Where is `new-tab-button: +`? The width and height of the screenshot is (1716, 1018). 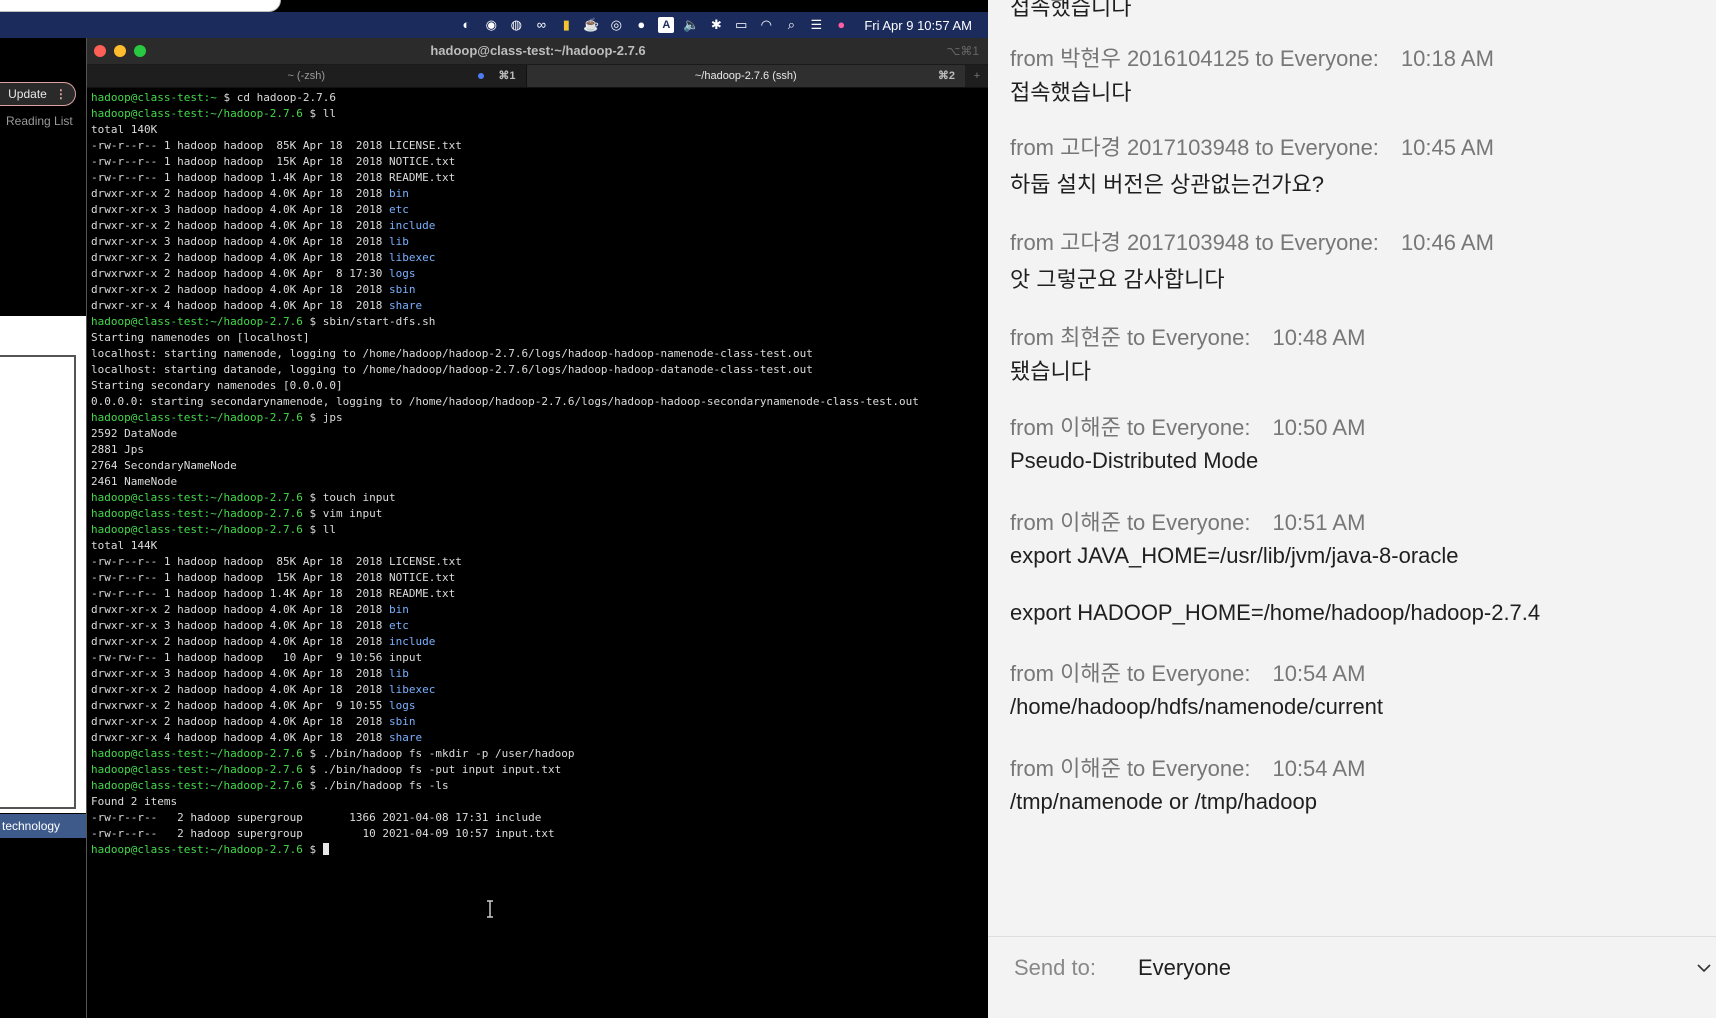 new-tab-button: + is located at coordinates (976, 76).